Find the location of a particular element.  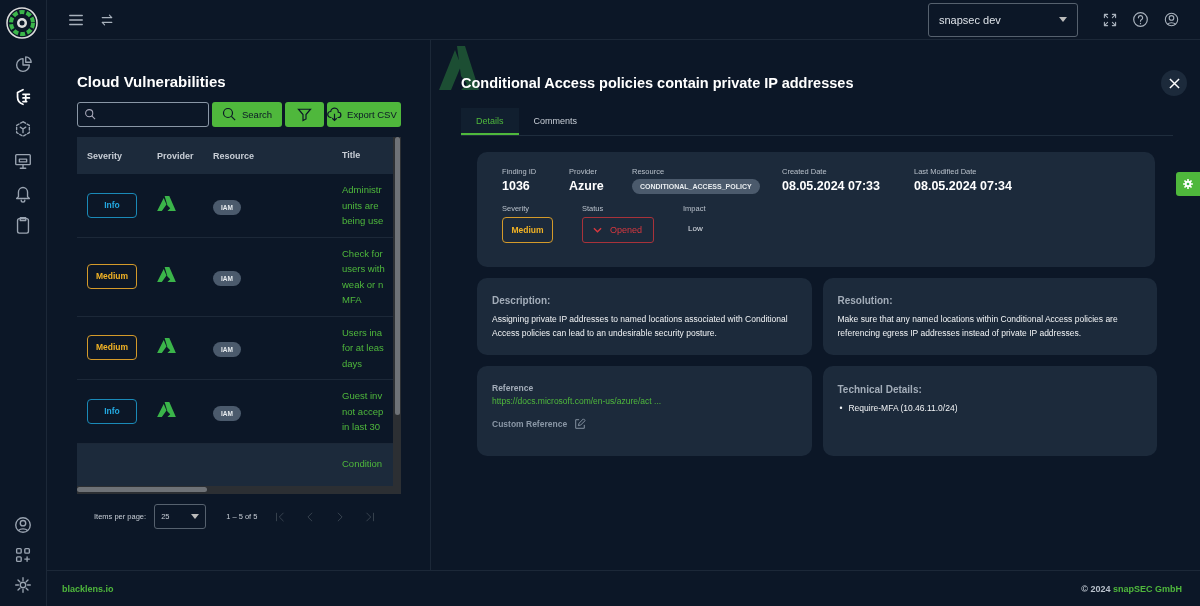

filter-icon is located at coordinates (305, 114).